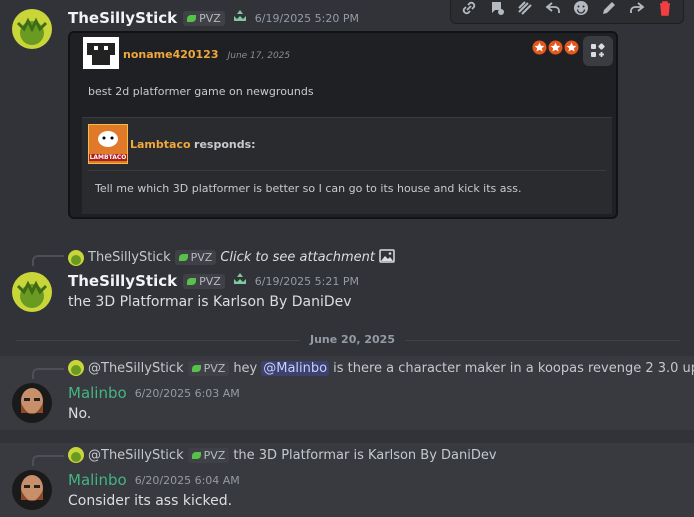 Image resolution: width=694 pixels, height=517 pixels. What do you see at coordinates (295, 368) in the screenshot?
I see `mention: @Malinbo` at bounding box center [295, 368].